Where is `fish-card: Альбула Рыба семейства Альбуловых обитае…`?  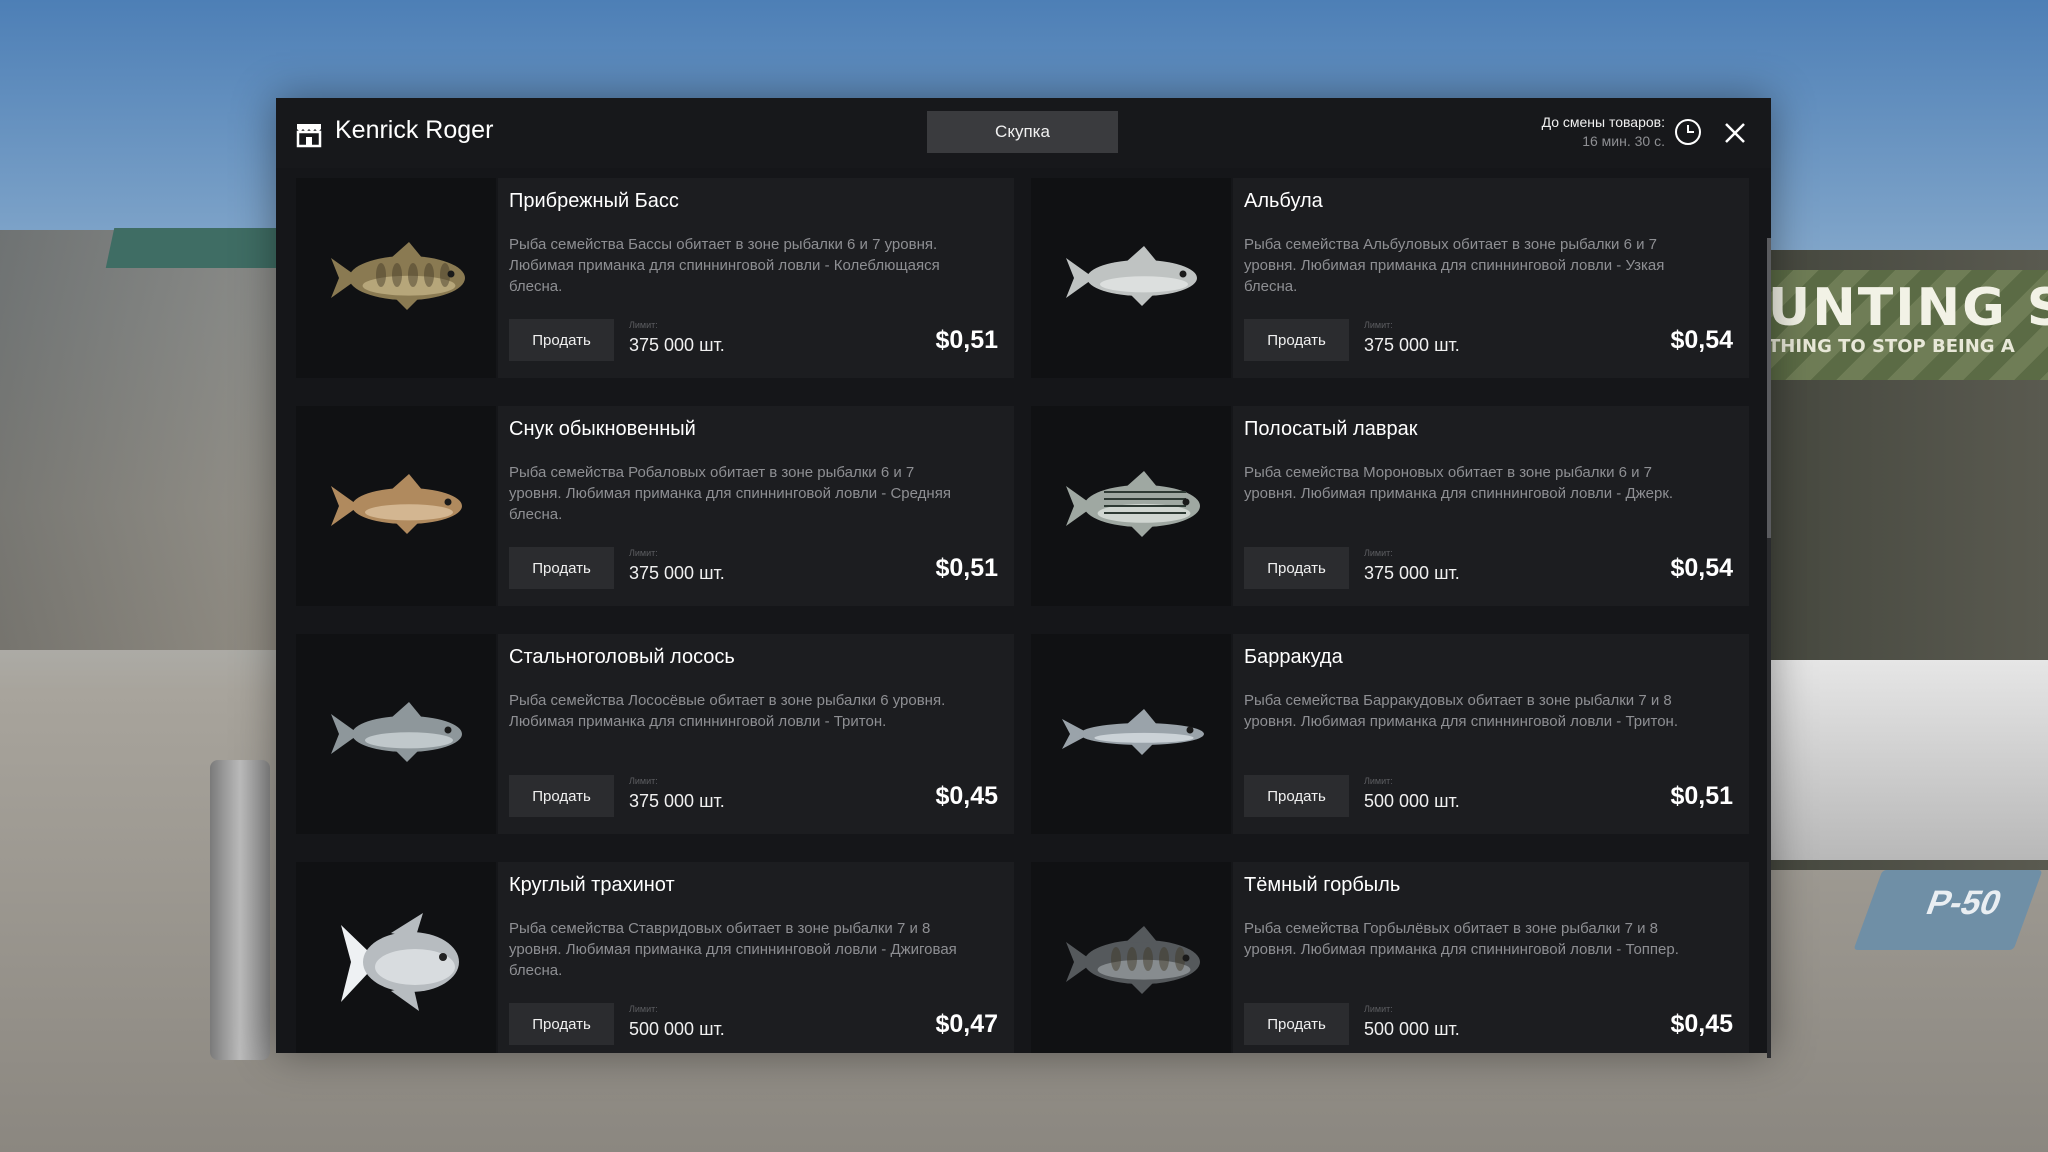 fish-card: Альбула Рыба семейства Альбуловых обитае… is located at coordinates (1390, 278).